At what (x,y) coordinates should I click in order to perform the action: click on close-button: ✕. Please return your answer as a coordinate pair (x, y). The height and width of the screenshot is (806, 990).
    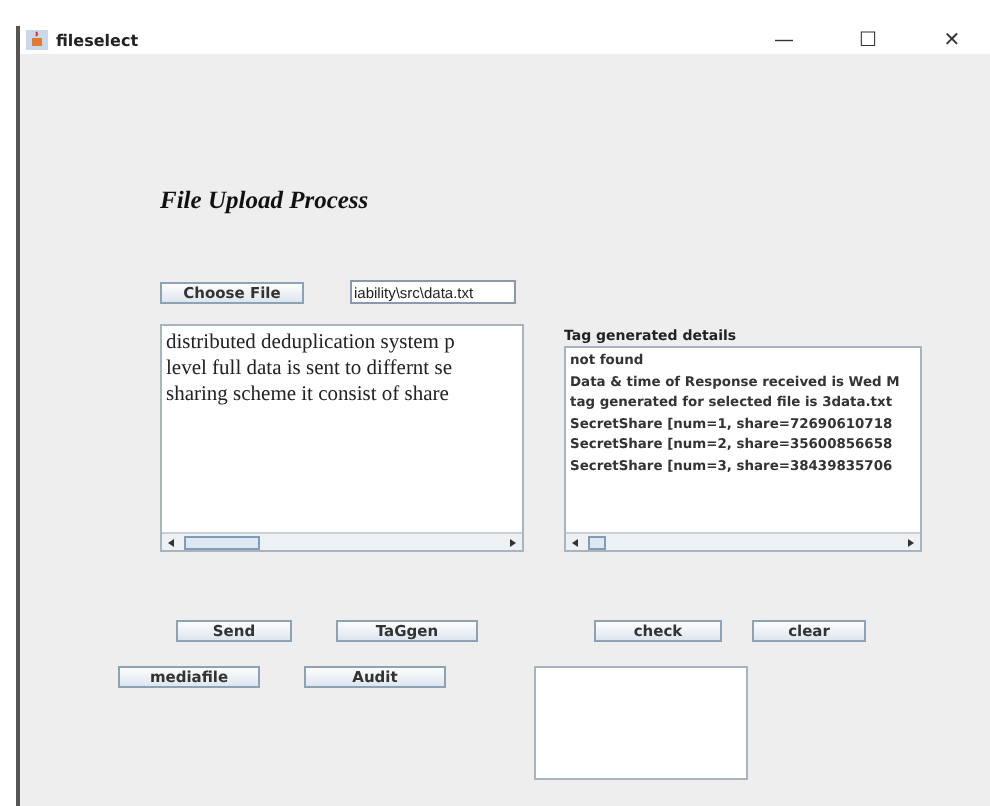
    Looking at the image, I should click on (952, 40).